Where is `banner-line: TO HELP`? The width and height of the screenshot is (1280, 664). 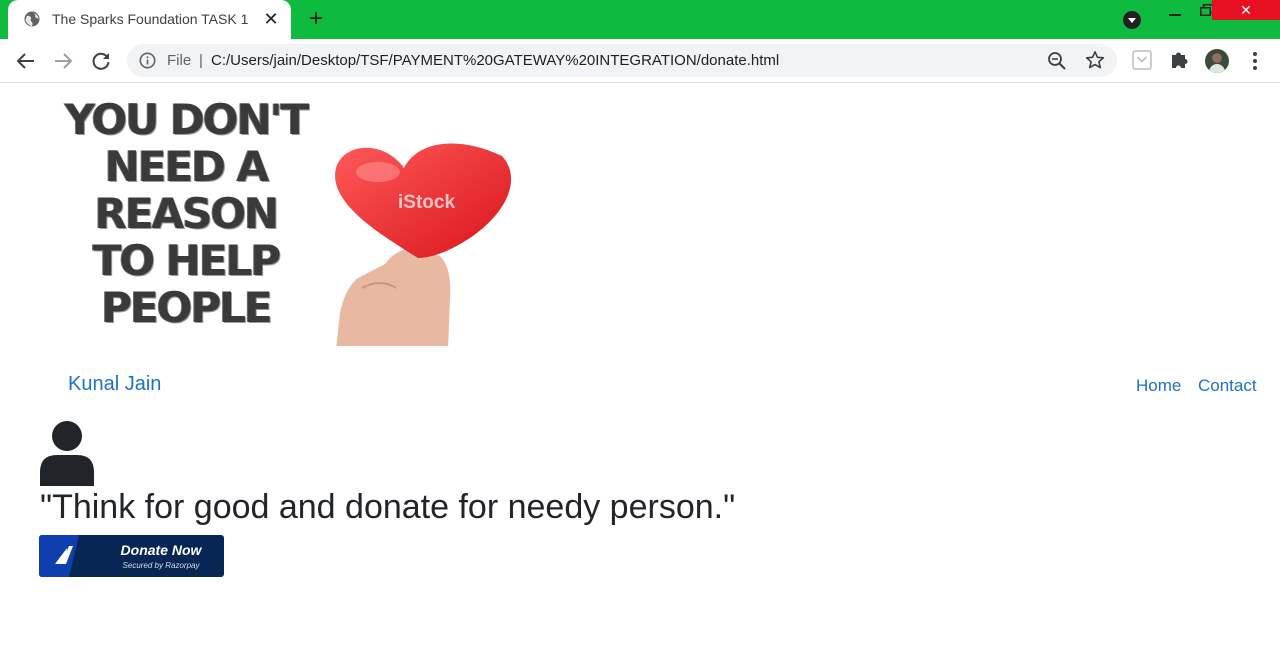 banner-line: TO HELP is located at coordinates (186, 260).